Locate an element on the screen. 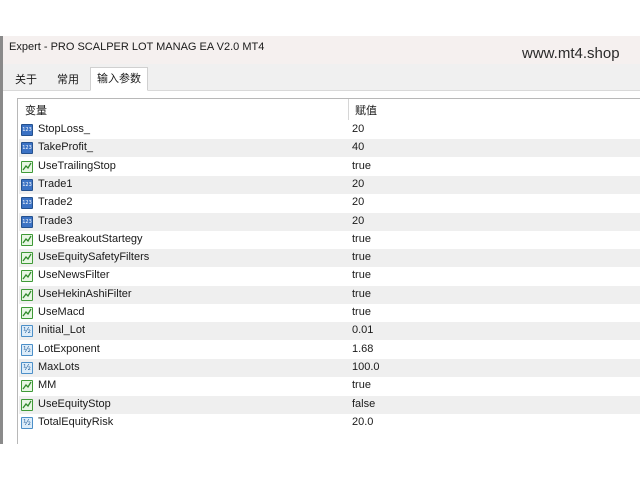  column-separator is located at coordinates (348, 109).